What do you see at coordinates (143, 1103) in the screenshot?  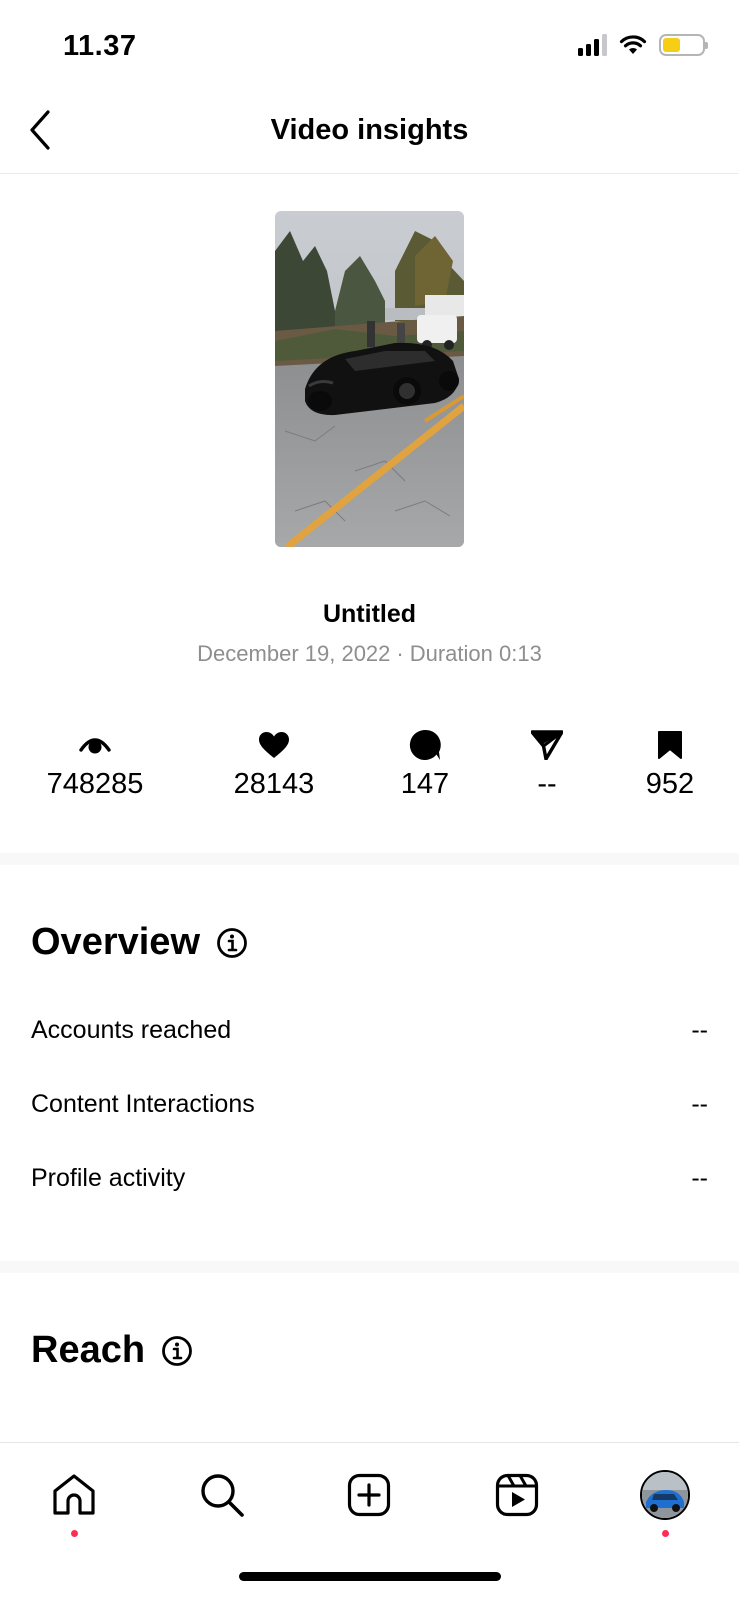 I see `metric-label: Content Interactions` at bounding box center [143, 1103].